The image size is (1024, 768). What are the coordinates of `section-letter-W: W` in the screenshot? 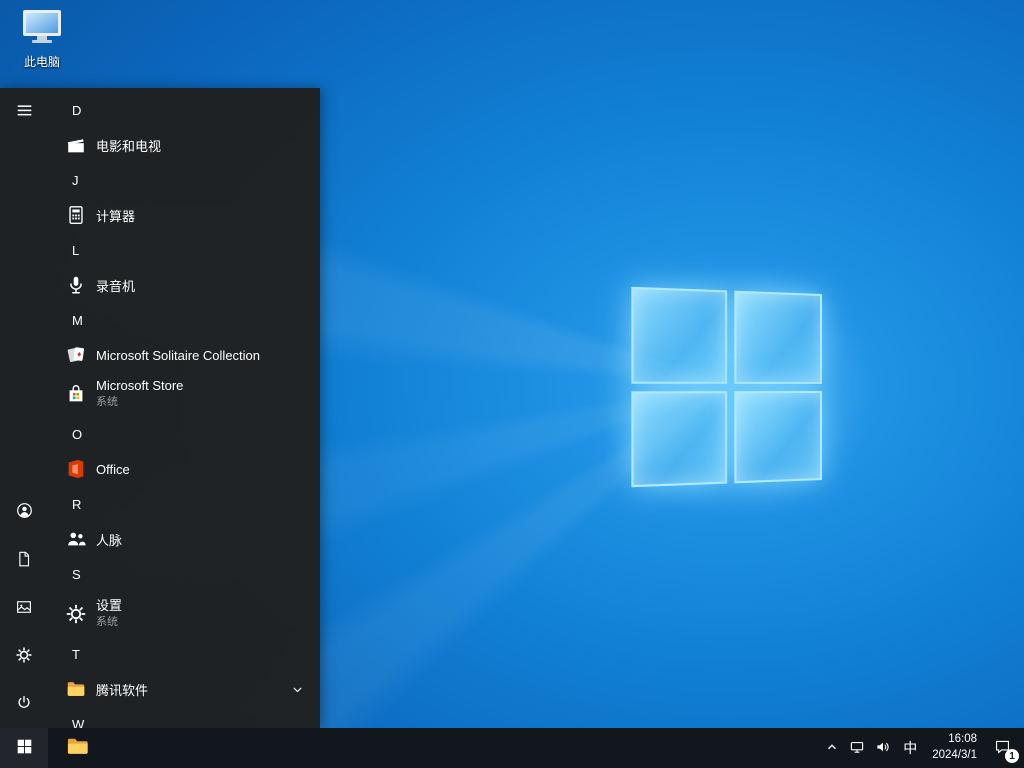 It's located at (184, 717).